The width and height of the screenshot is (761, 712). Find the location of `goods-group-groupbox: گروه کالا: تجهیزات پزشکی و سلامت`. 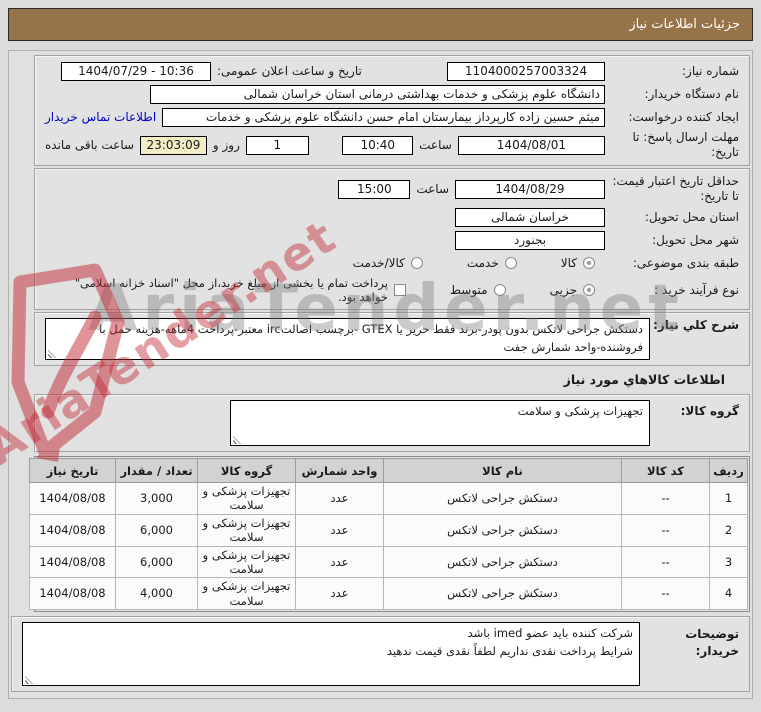

goods-group-groupbox: گروه کالا: تجهیزات پزشکی و سلامت is located at coordinates (392, 423).